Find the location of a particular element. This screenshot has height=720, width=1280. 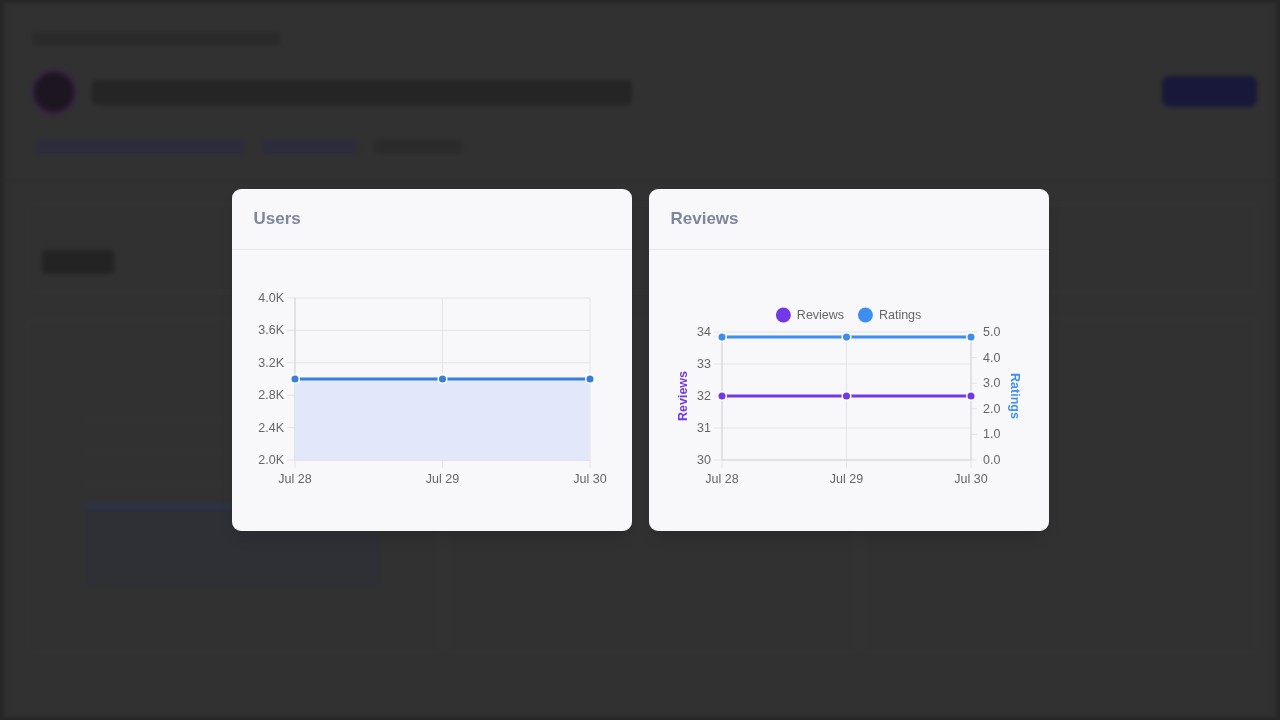

axis-tick-label: 3.2K is located at coordinates (270, 362).